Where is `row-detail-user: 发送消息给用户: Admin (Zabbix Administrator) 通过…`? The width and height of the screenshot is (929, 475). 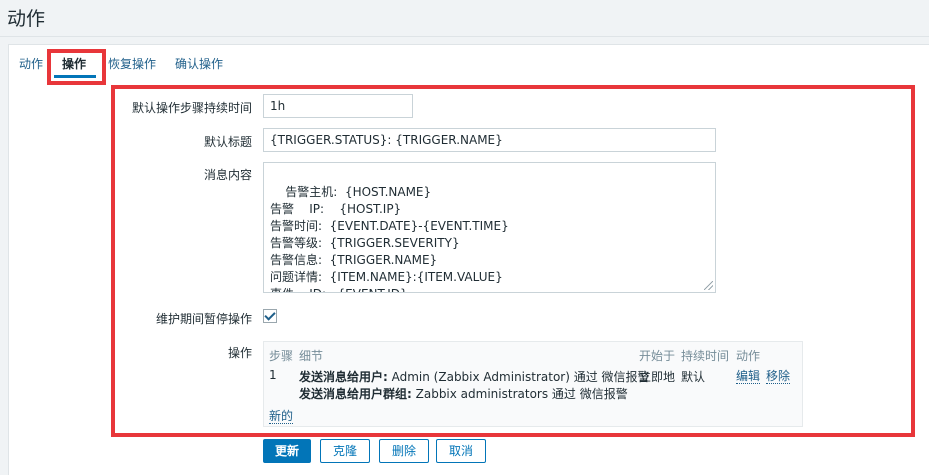 row-detail-user: 发送消息给用户: Admin (Zabbix Administrator) 通过… is located at coordinates (474, 376).